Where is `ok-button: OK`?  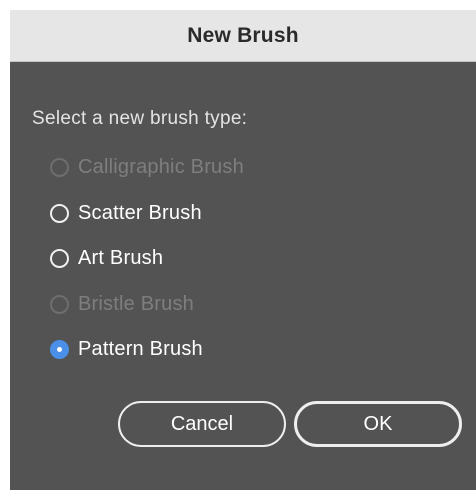 ok-button: OK is located at coordinates (378, 424).